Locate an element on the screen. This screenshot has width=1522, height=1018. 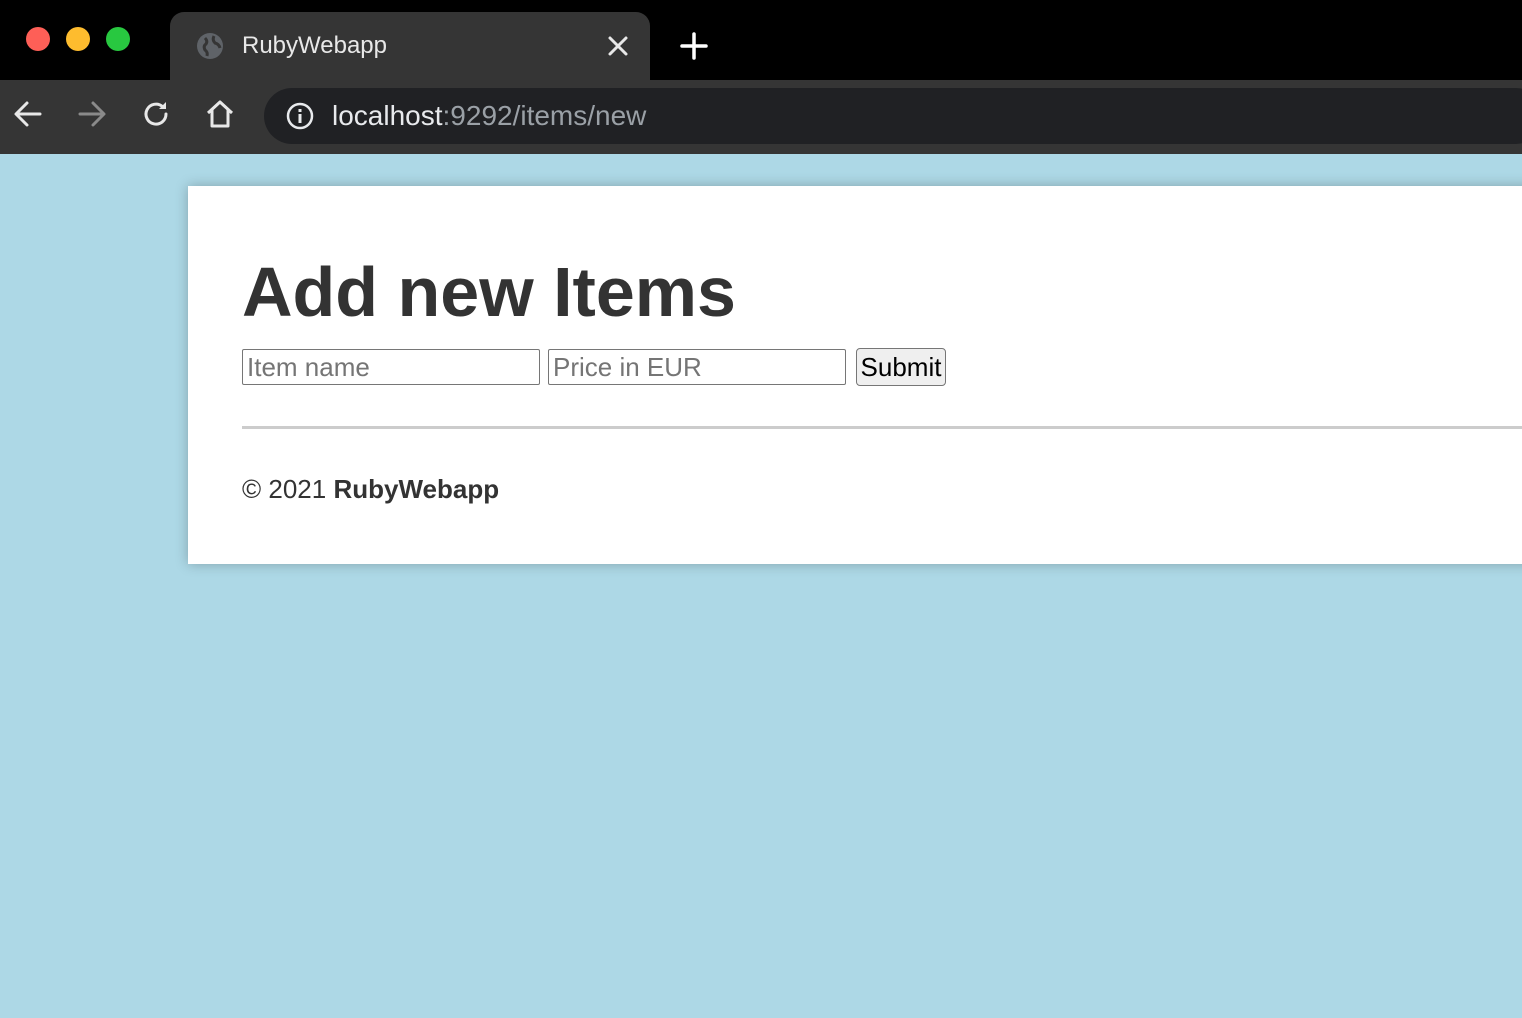
footer-copyright: © 2021 is located at coordinates (284, 489).